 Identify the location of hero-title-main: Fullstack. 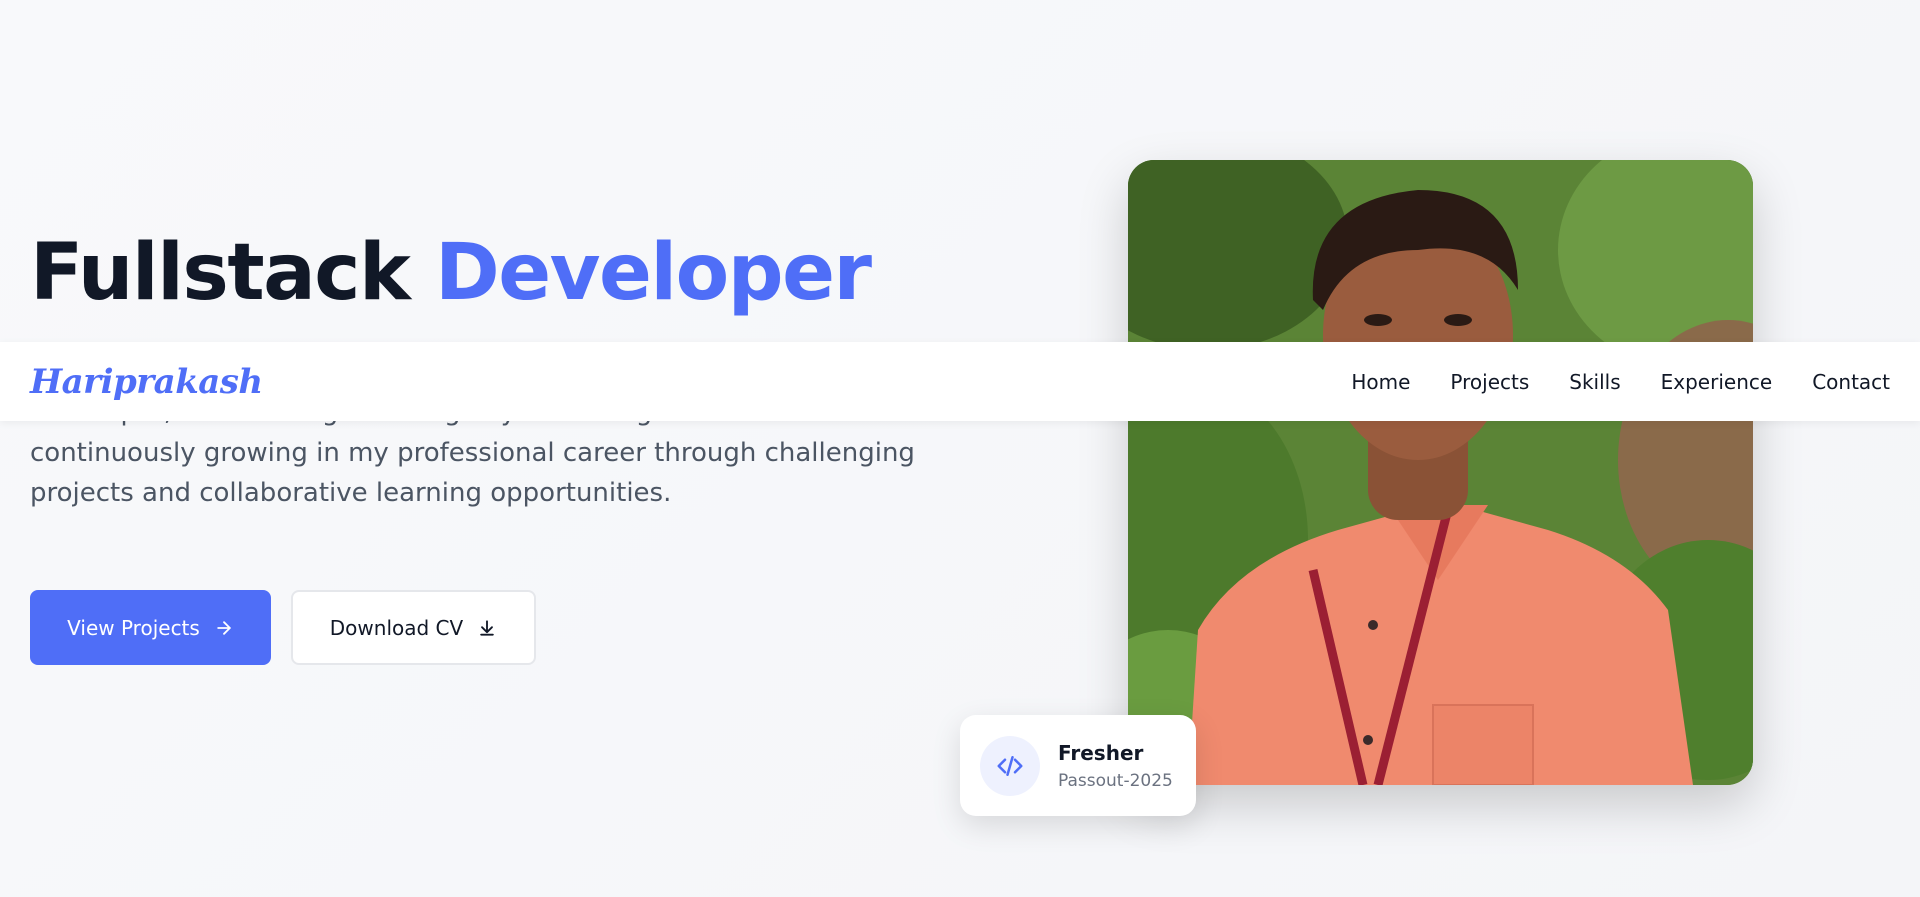
(233, 273).